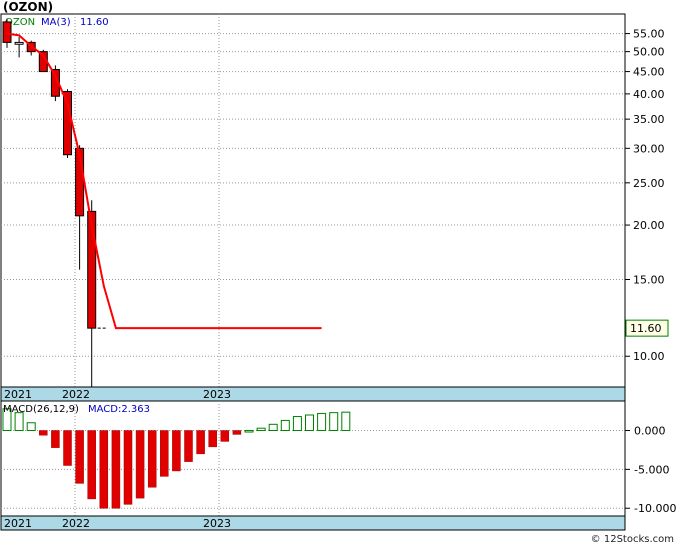 The height and width of the screenshot is (546, 680). What do you see at coordinates (632, 539) in the screenshot?
I see `credit-label: © 12Stocks.com` at bounding box center [632, 539].